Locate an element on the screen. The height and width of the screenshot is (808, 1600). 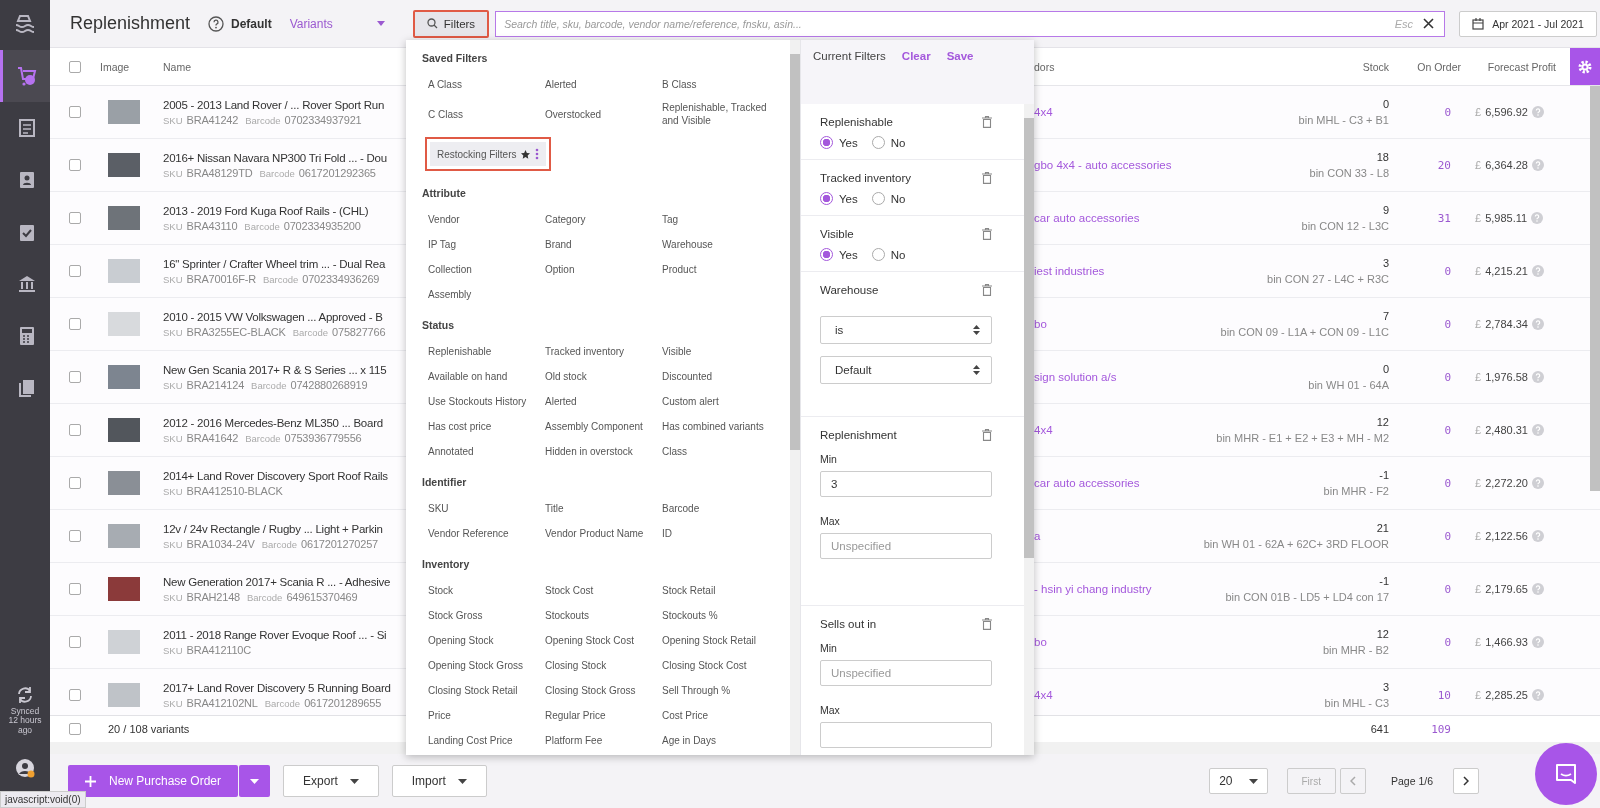
sku-value: BRA41642 is located at coordinates (212, 437).